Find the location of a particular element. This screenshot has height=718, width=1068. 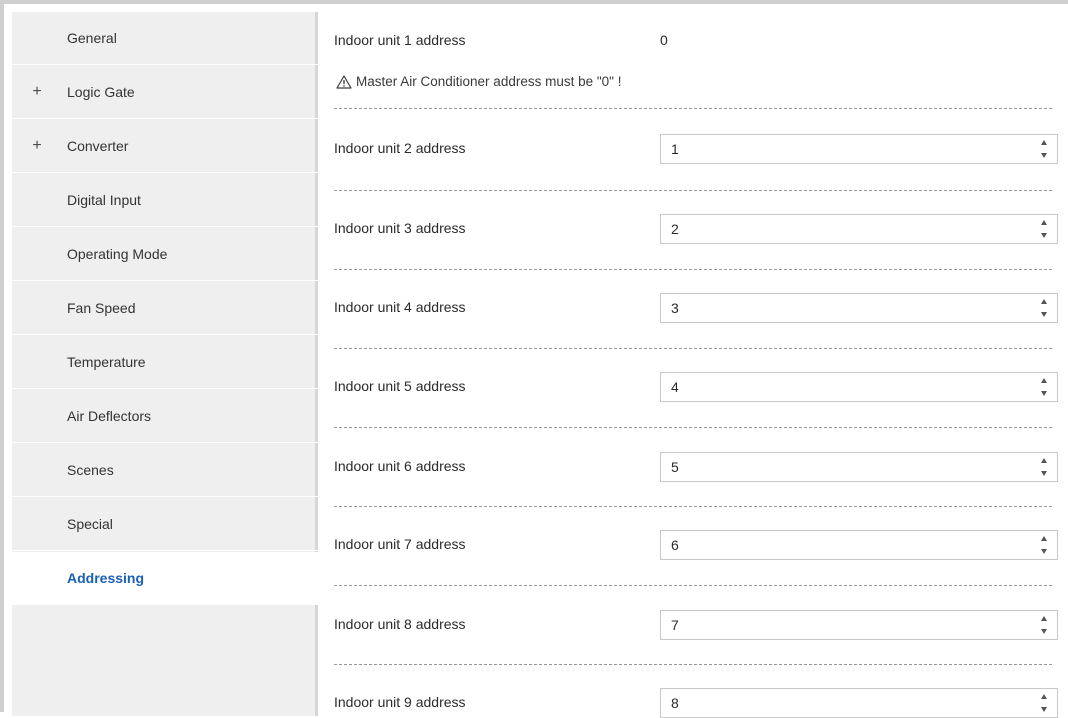

sidebar-item-special: Special is located at coordinates (165, 524).